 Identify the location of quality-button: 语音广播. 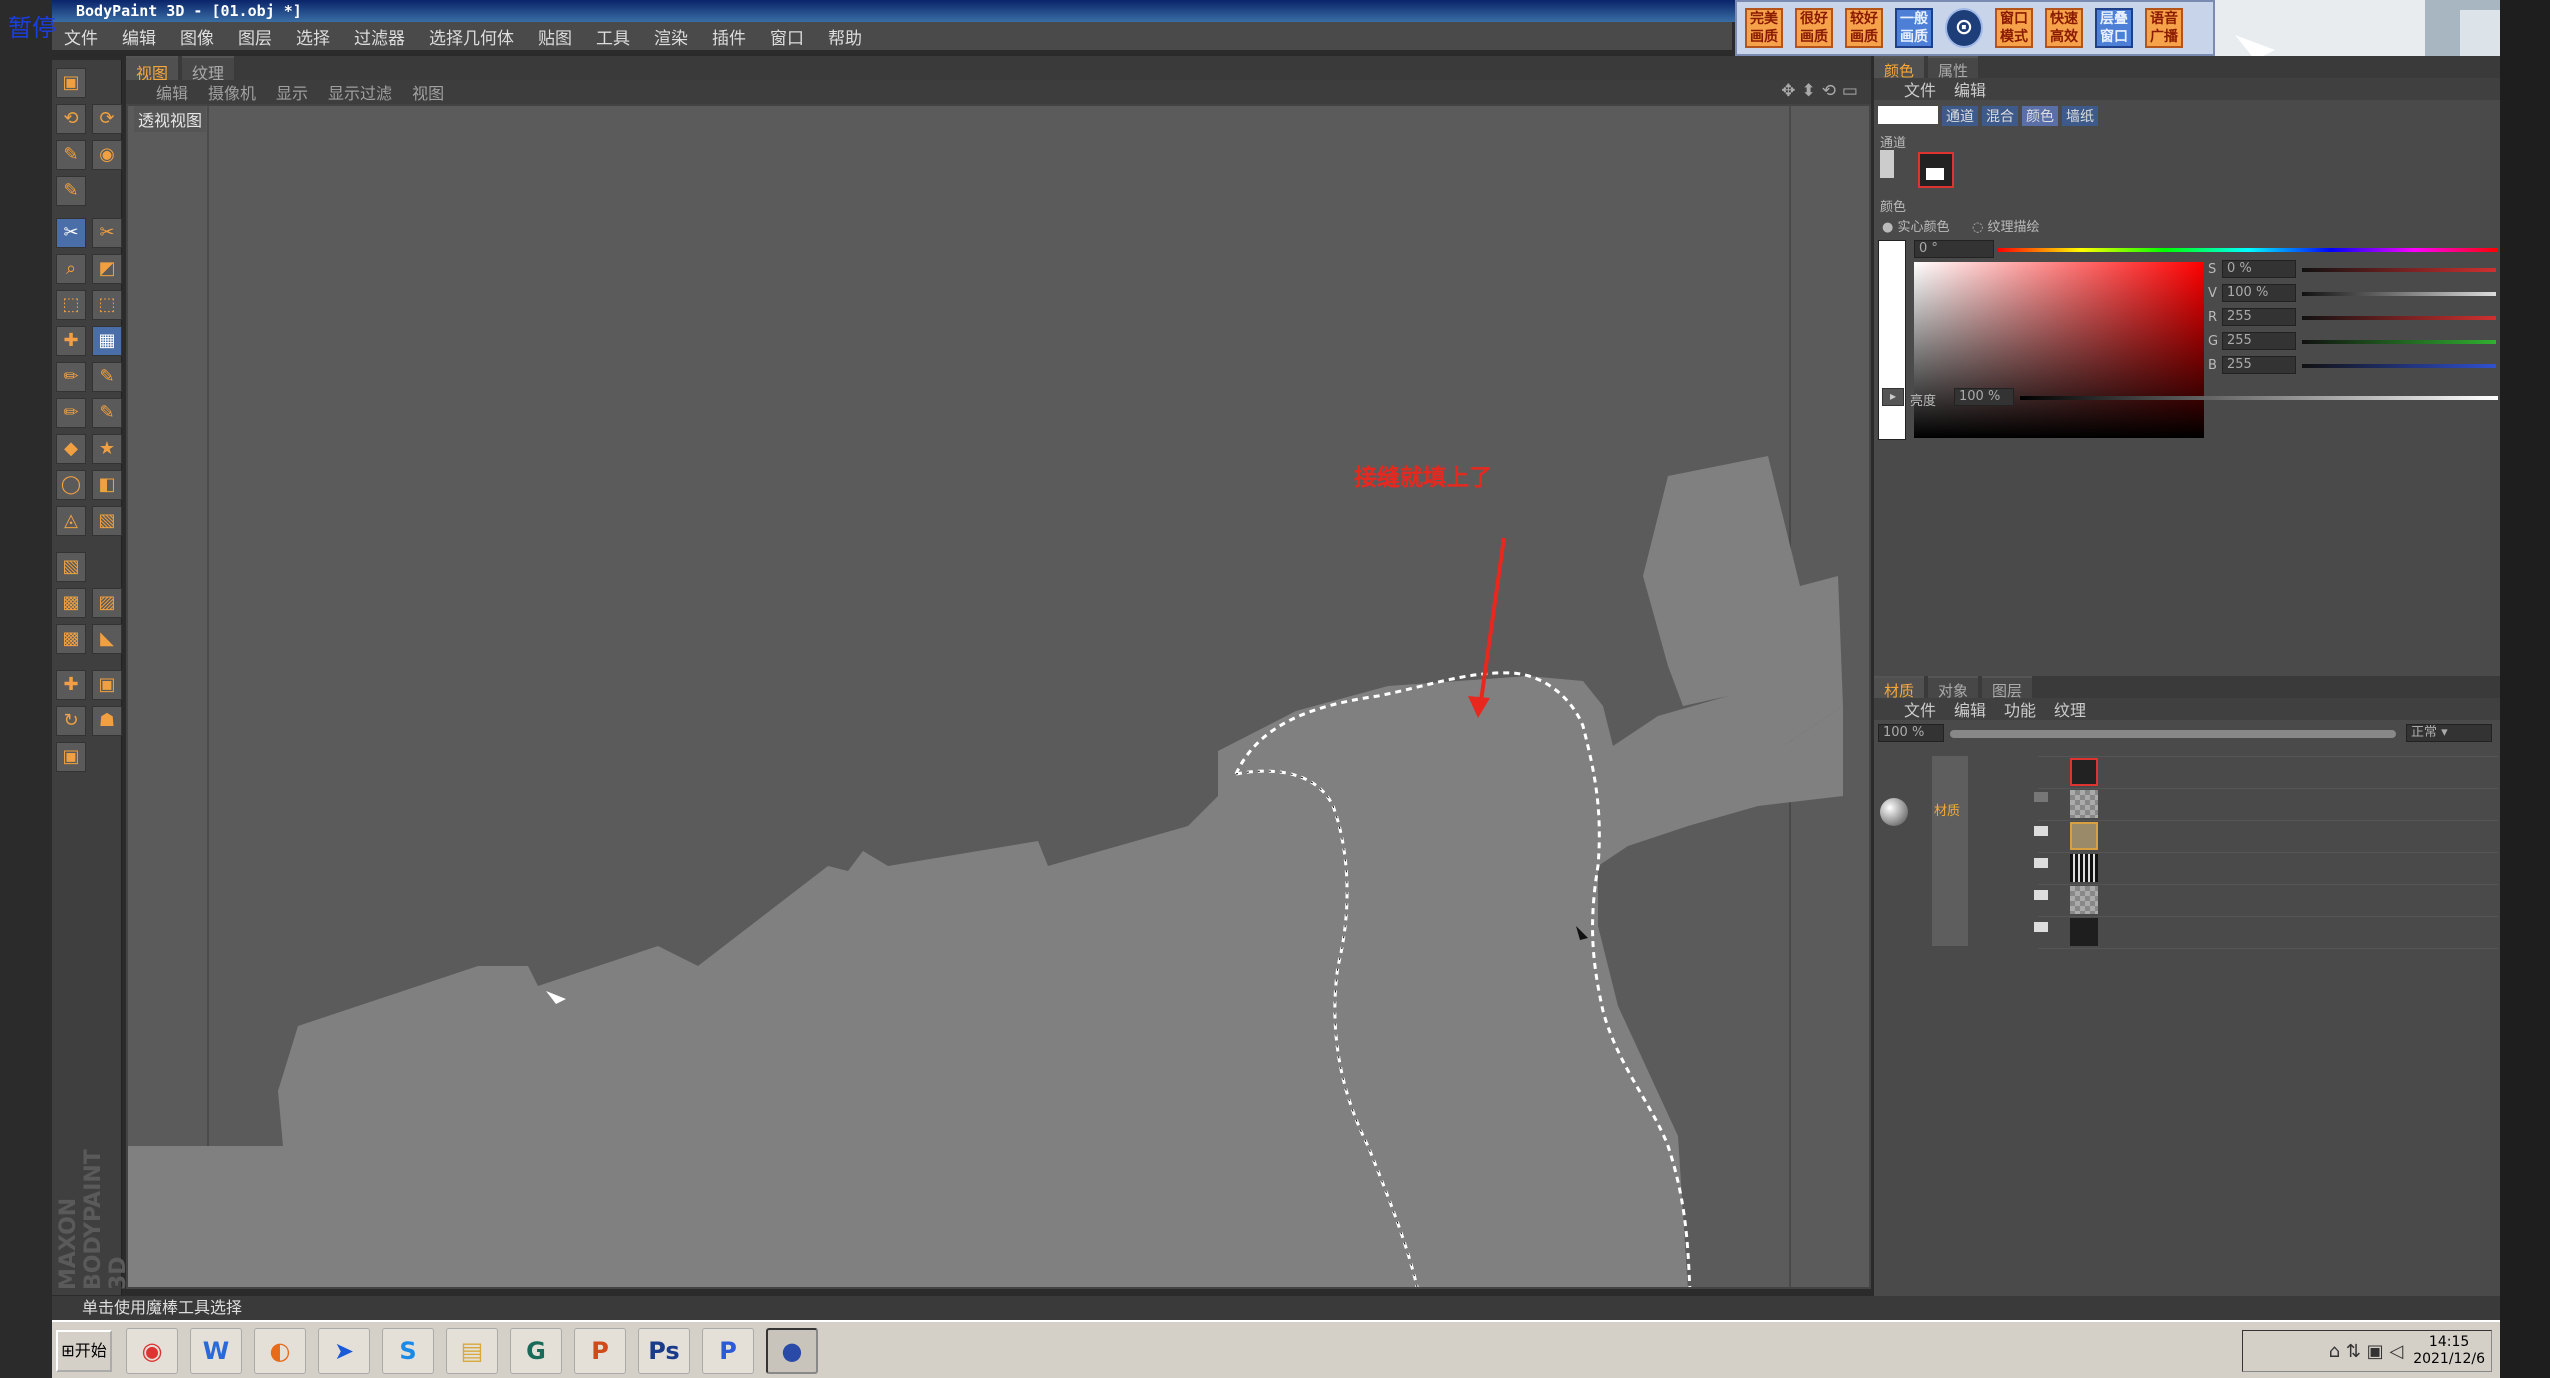
(2164, 28).